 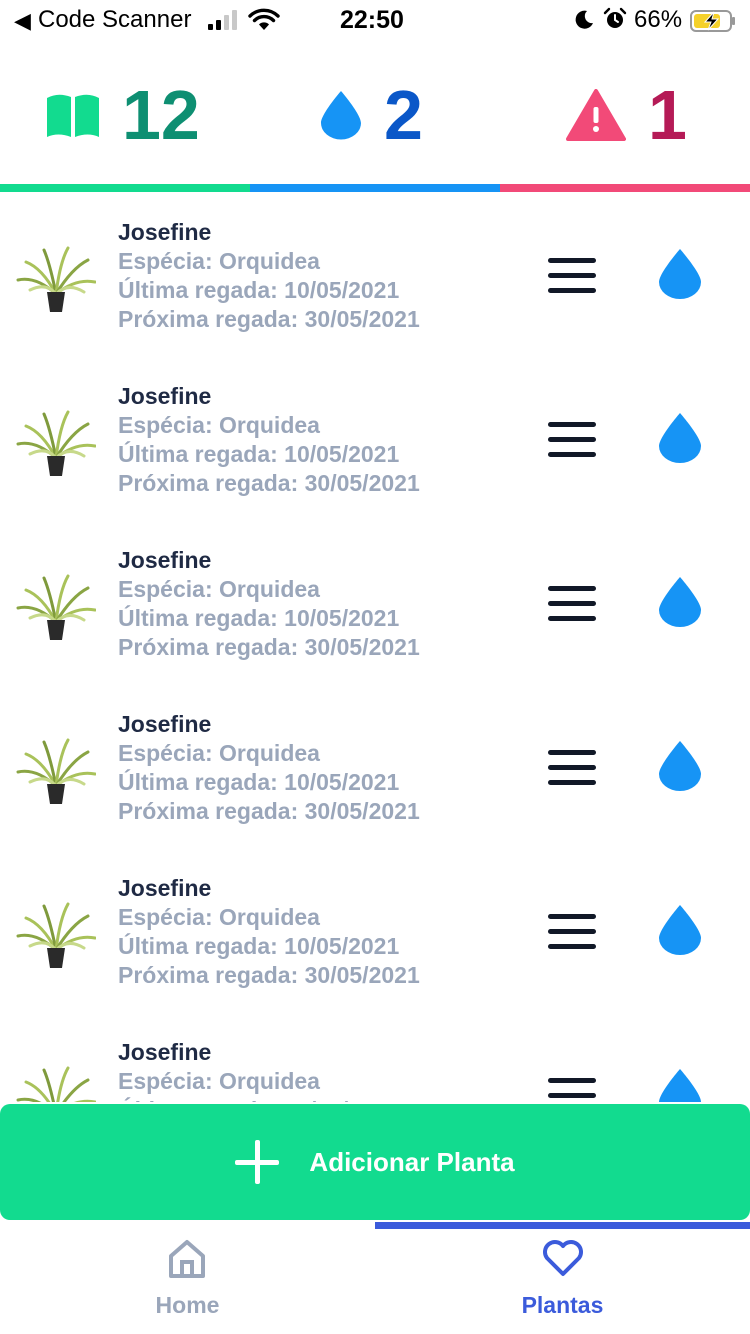 What do you see at coordinates (615, 17) in the screenshot?
I see `alarm-icon` at bounding box center [615, 17].